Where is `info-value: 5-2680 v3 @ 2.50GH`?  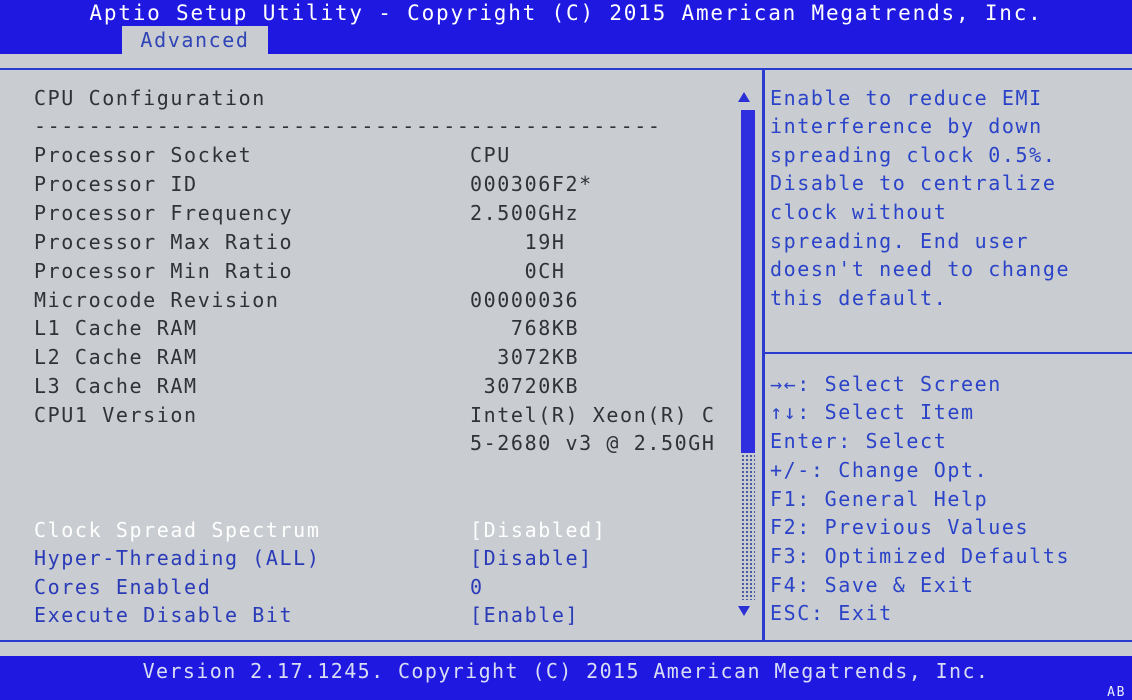
info-value: 5-2680 v3 @ 2.50GH is located at coordinates (593, 443).